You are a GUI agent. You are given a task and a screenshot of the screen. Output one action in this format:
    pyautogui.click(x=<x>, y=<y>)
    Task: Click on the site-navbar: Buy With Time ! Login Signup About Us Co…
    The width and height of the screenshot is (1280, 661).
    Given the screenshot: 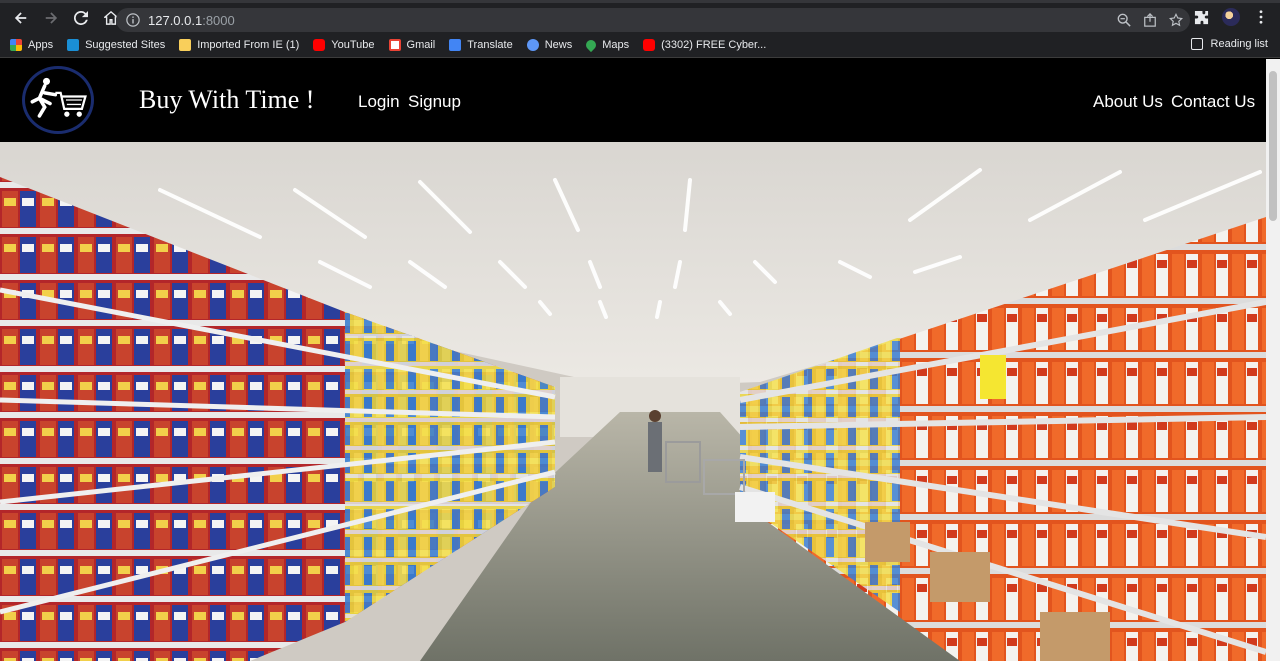 What is the action you would take?
    pyautogui.click(x=633, y=100)
    